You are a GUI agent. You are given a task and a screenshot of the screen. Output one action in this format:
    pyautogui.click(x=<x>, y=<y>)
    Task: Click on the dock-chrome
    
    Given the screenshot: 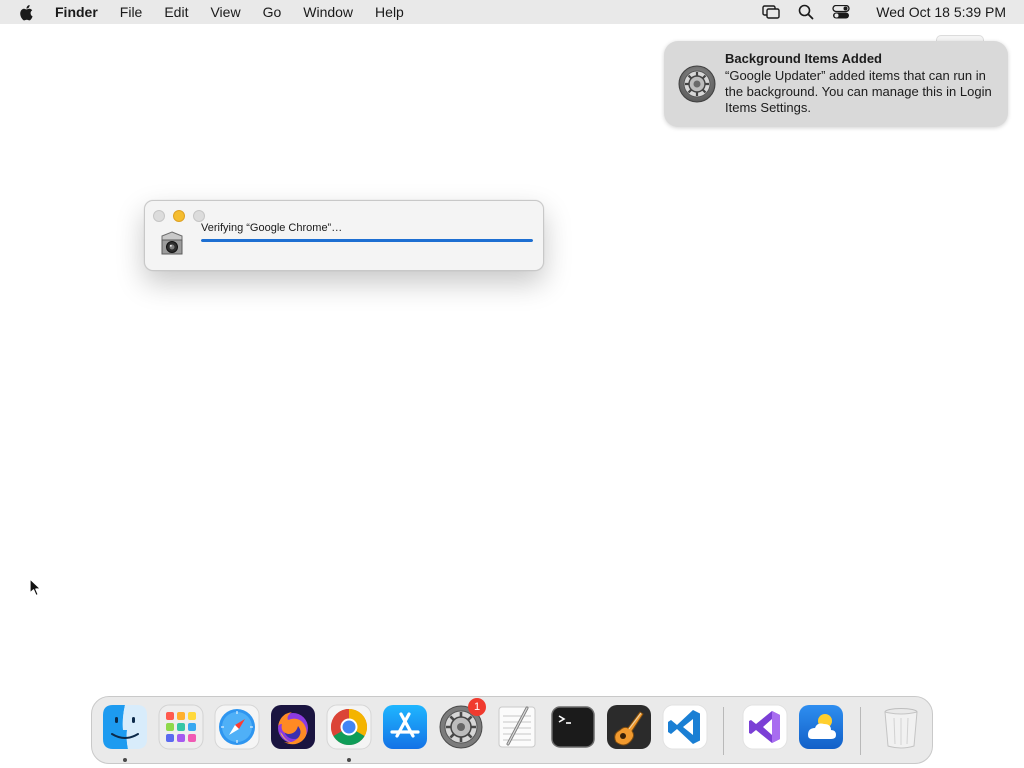 What is the action you would take?
    pyautogui.click(x=349, y=727)
    